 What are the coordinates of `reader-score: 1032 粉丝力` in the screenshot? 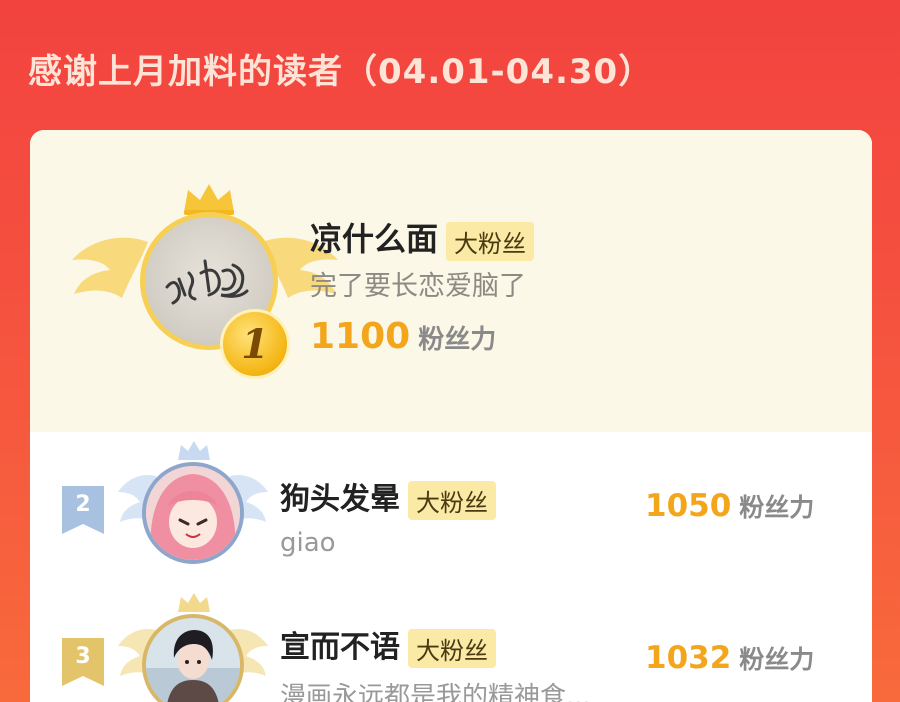 It's located at (729, 658).